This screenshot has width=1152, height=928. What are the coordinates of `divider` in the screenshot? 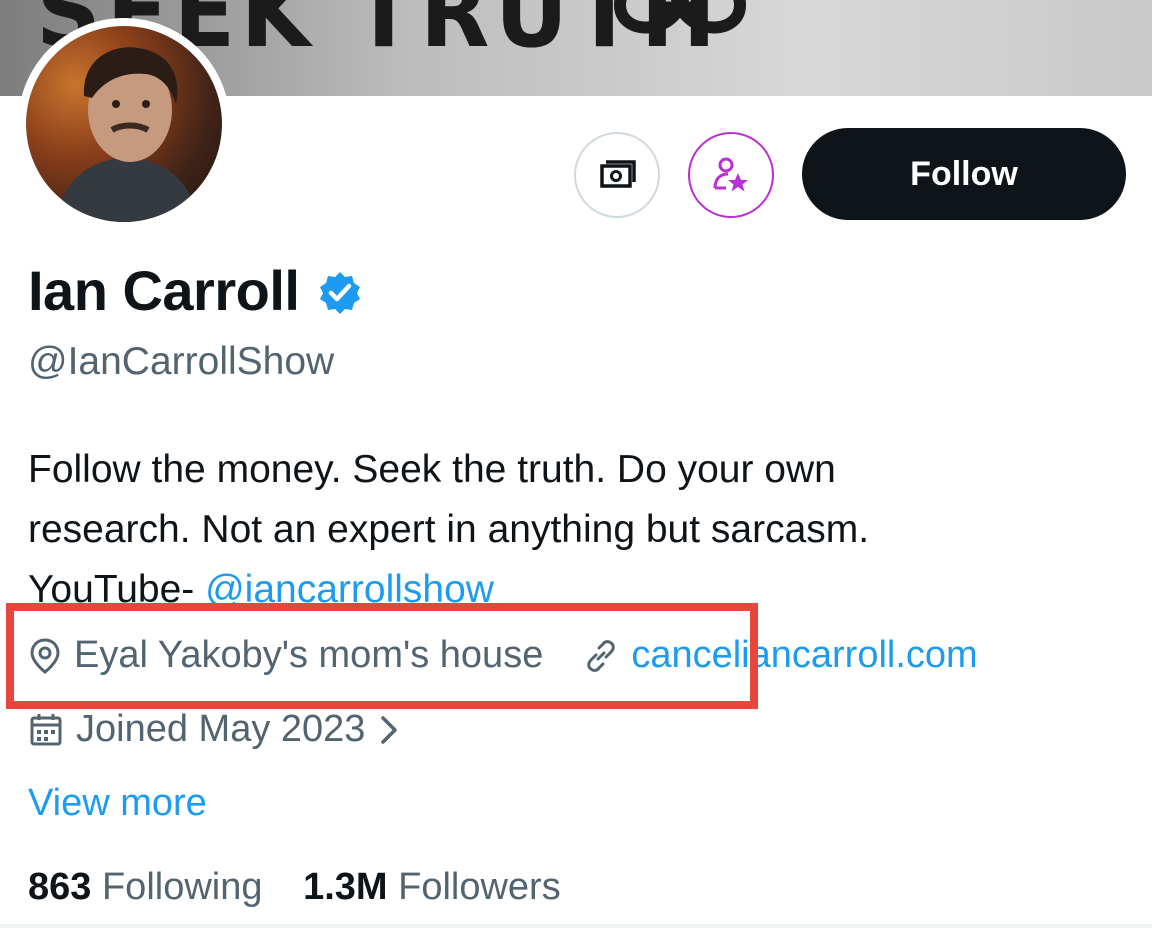 It's located at (576, 926).